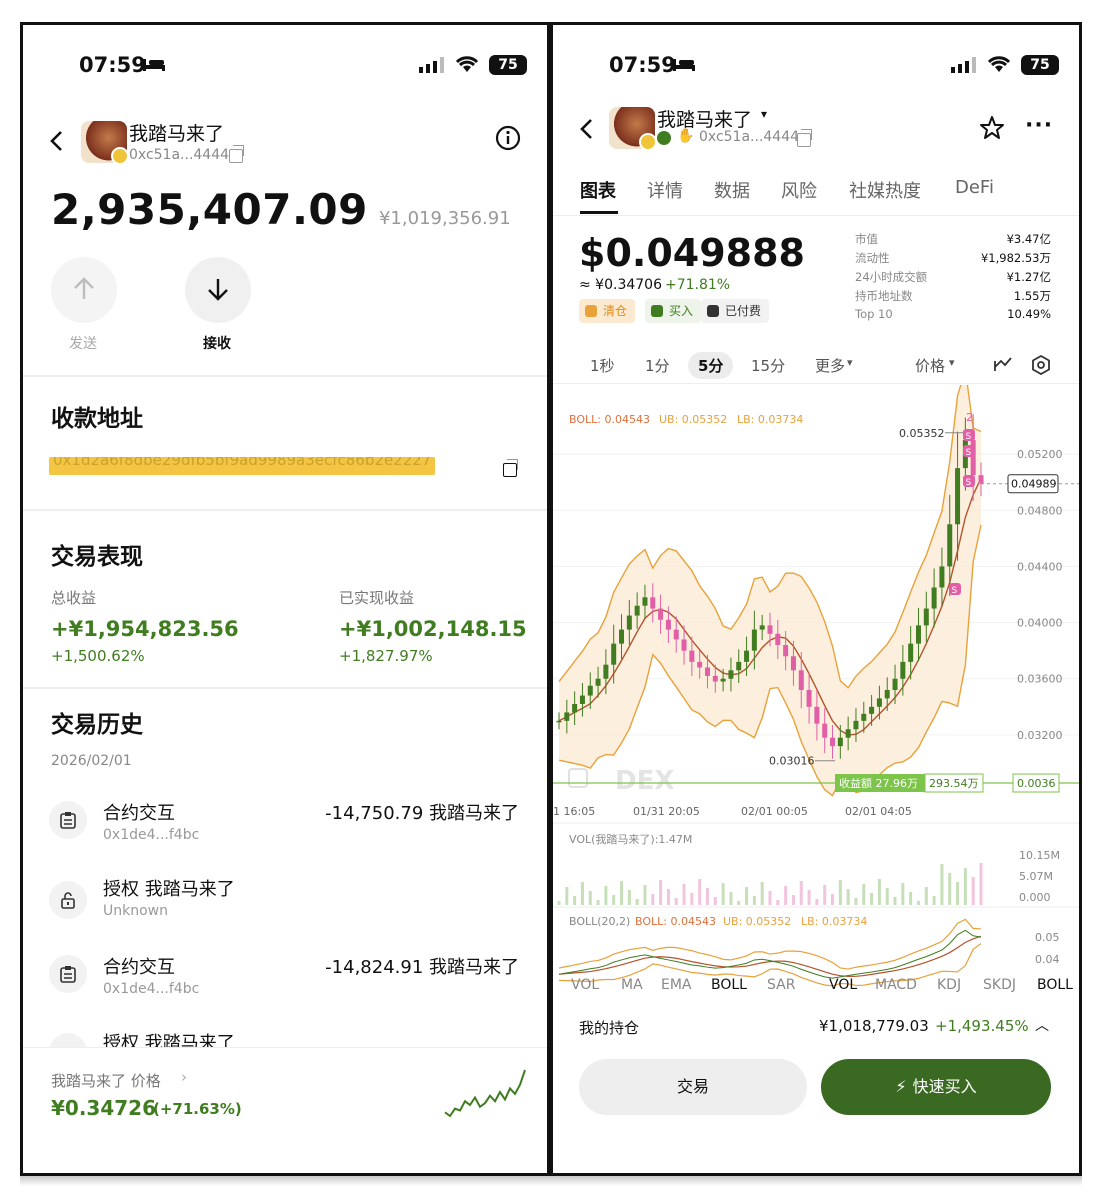 Image resolution: width=1103 pixels, height=1200 pixels. I want to click on star-icon, so click(992, 128).